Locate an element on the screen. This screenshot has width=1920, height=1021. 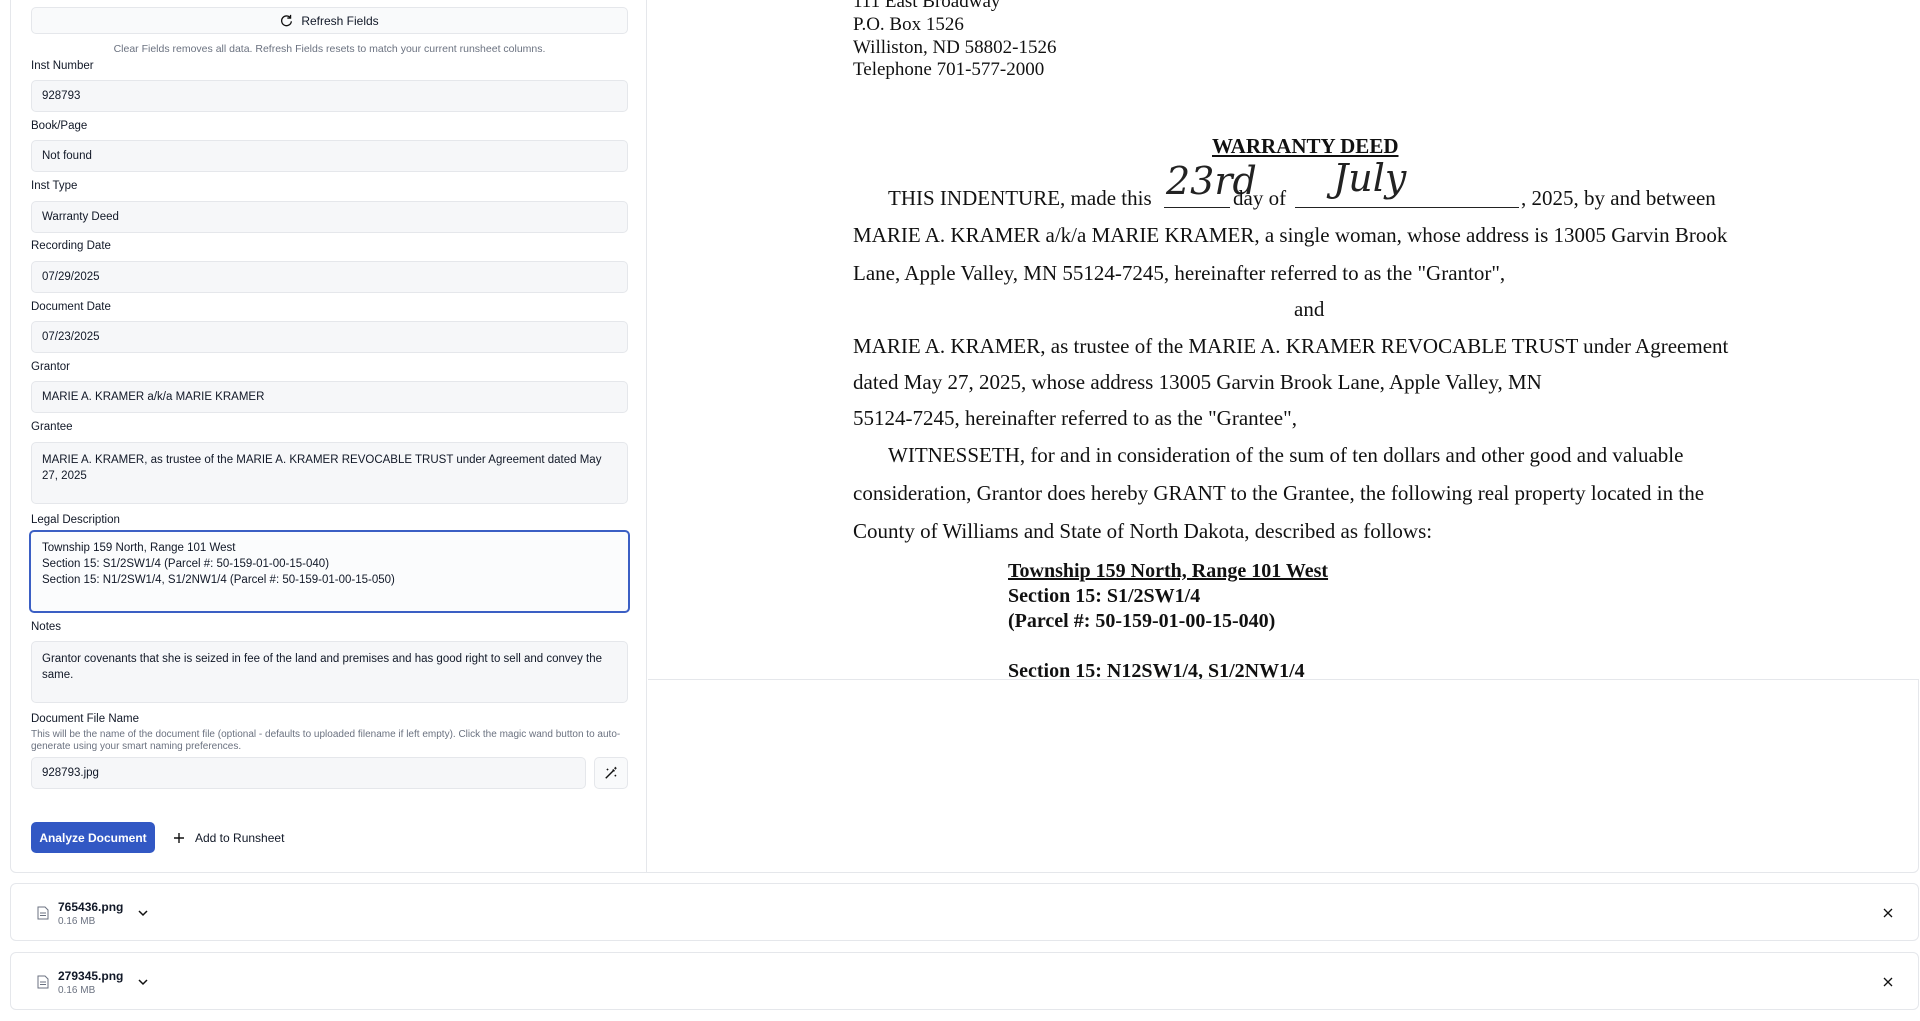
refresh-fields-label: Refresh Fields is located at coordinates (340, 20).